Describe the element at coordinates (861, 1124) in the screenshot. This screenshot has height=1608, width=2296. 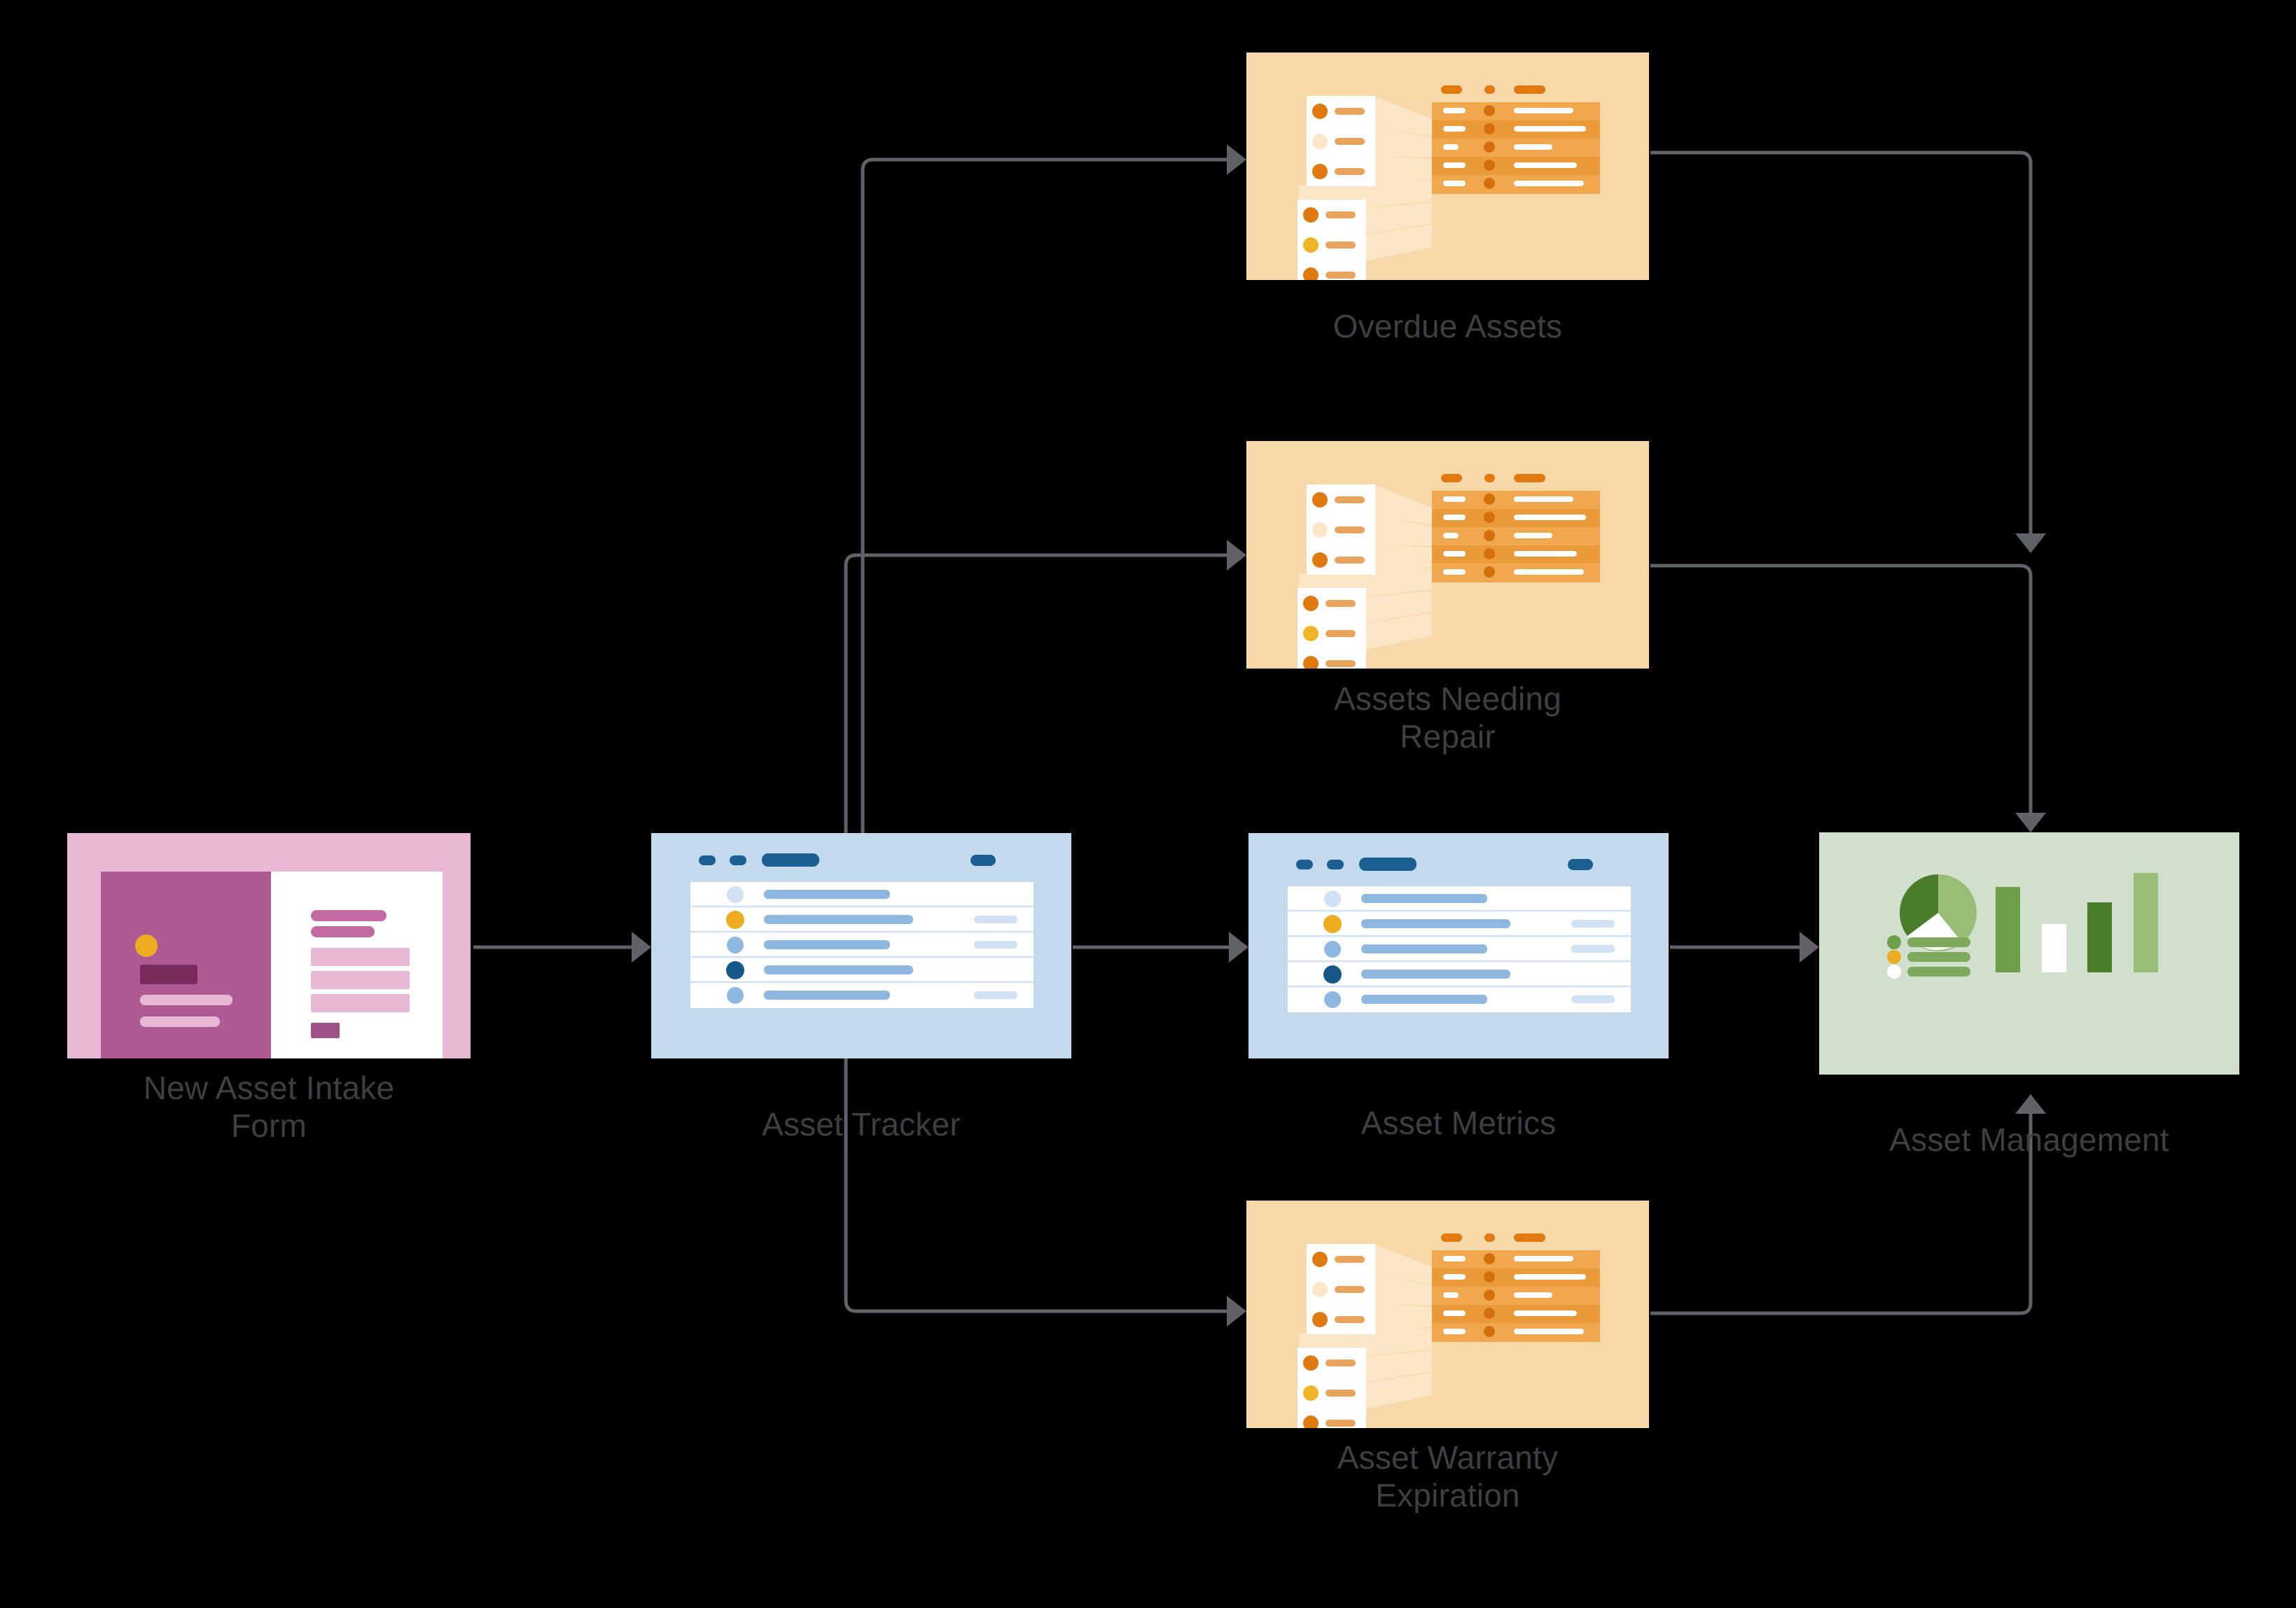
I see `node-label-asset-tracker: Asset Tracker` at that location.